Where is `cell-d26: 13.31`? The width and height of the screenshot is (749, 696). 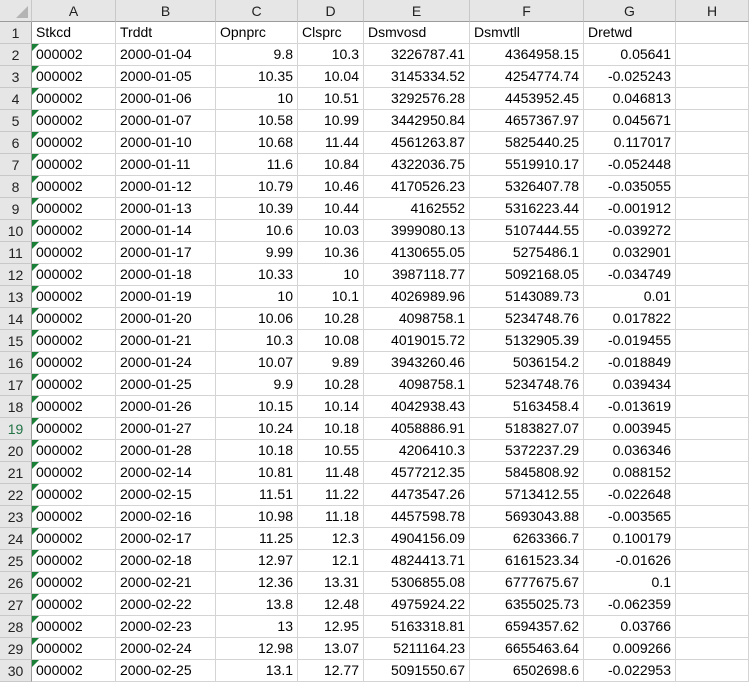 cell-d26: 13.31 is located at coordinates (331, 583).